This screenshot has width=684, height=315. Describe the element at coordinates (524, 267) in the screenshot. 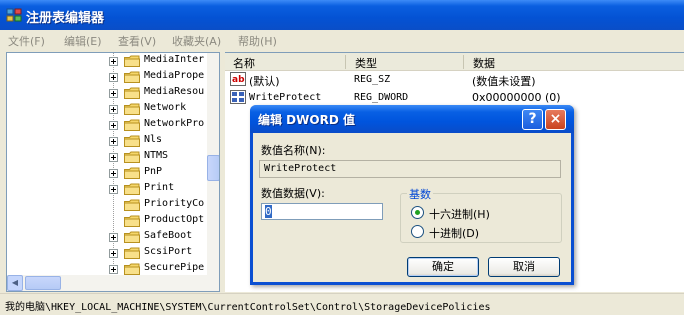

I see `cancel-button: 取消` at that location.